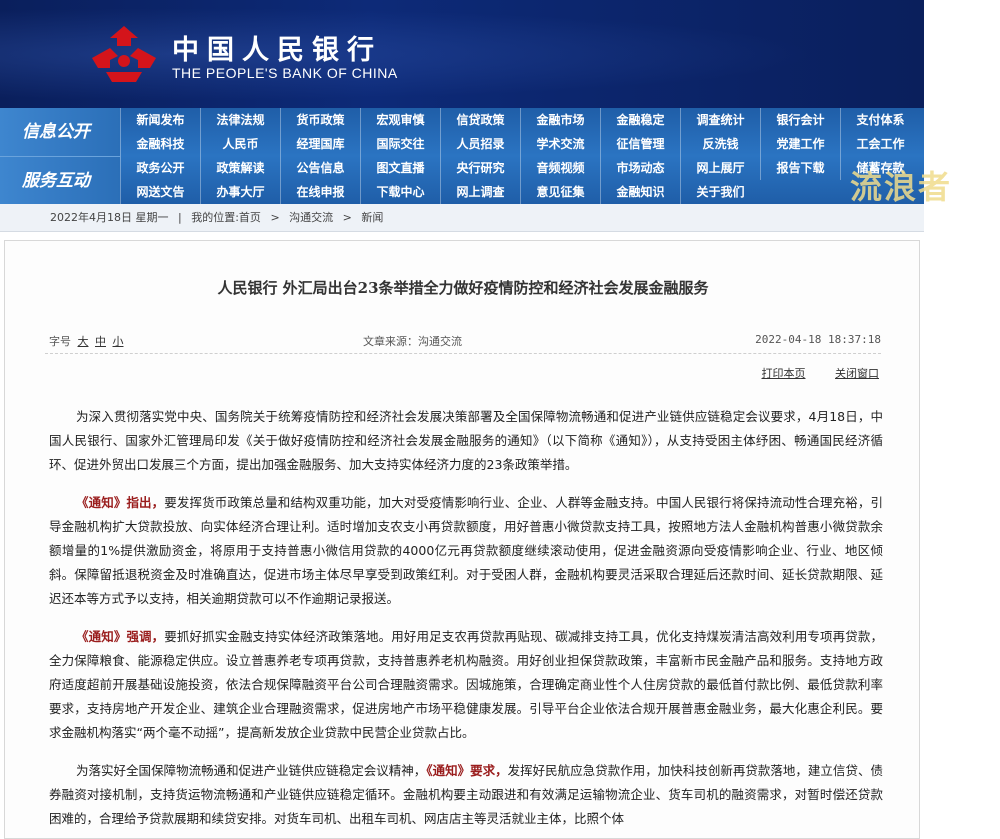  What do you see at coordinates (120, 502) in the screenshot?
I see `highlight-text: 《通知》指出，` at bounding box center [120, 502].